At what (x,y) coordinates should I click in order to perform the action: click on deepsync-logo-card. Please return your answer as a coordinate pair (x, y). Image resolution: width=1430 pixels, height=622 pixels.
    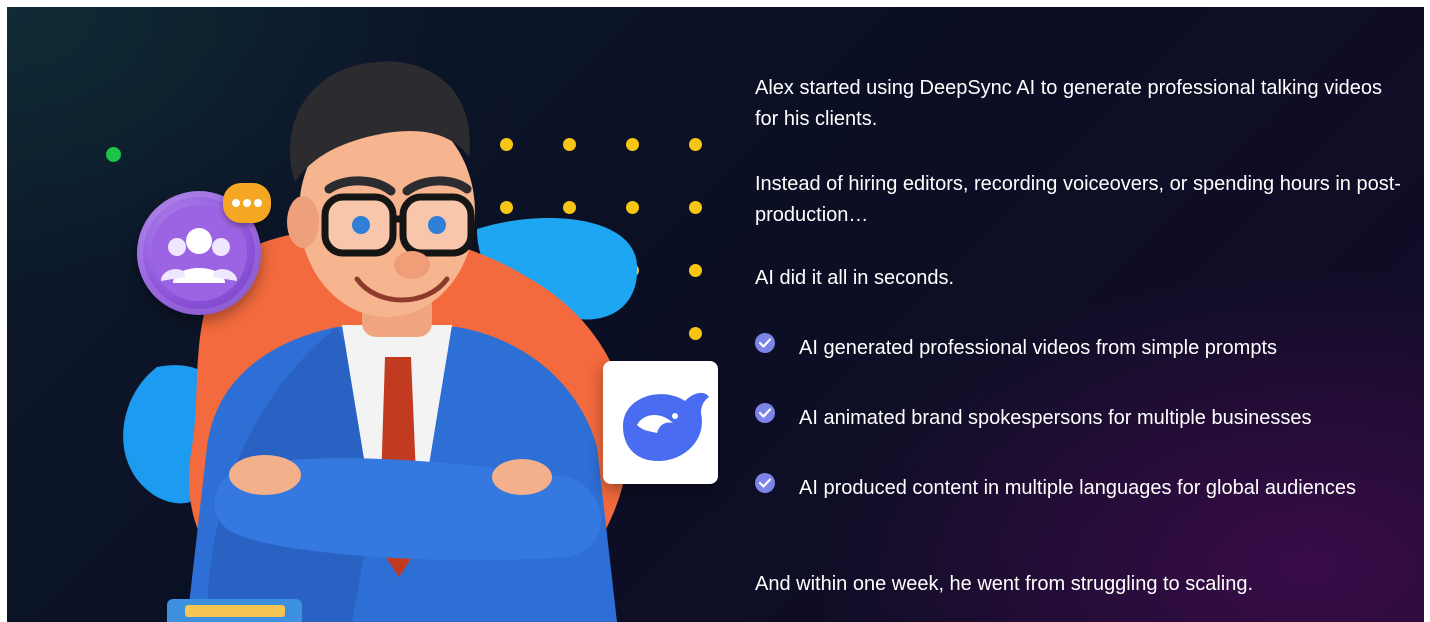
    Looking at the image, I should click on (660, 422).